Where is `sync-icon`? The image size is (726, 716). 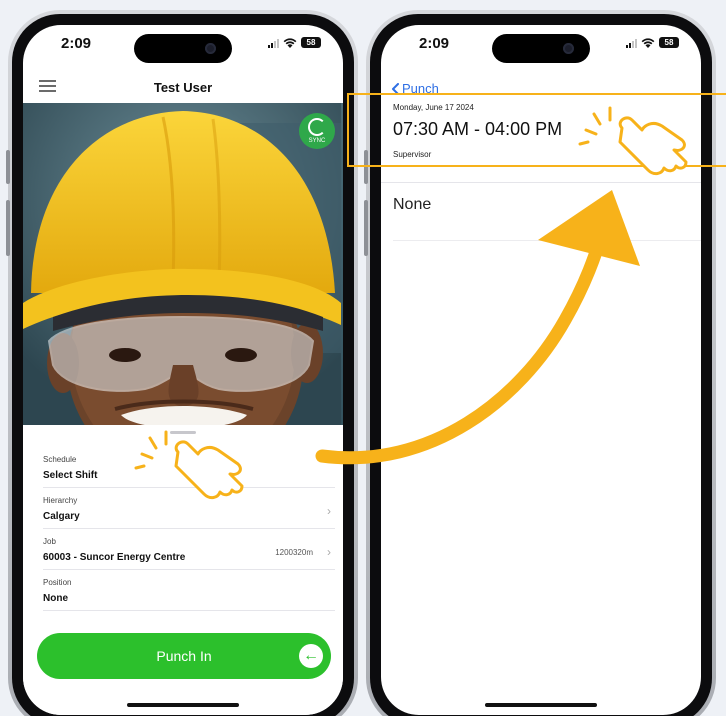
sync-icon is located at coordinates (317, 127).